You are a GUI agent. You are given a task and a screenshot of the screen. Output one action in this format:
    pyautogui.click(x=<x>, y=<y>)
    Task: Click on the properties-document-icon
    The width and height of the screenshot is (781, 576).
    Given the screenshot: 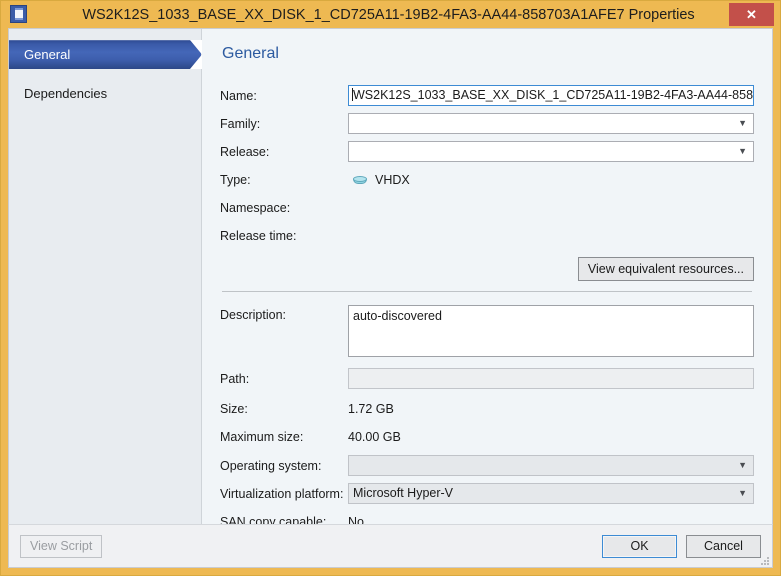 What is the action you would take?
    pyautogui.click(x=18, y=14)
    